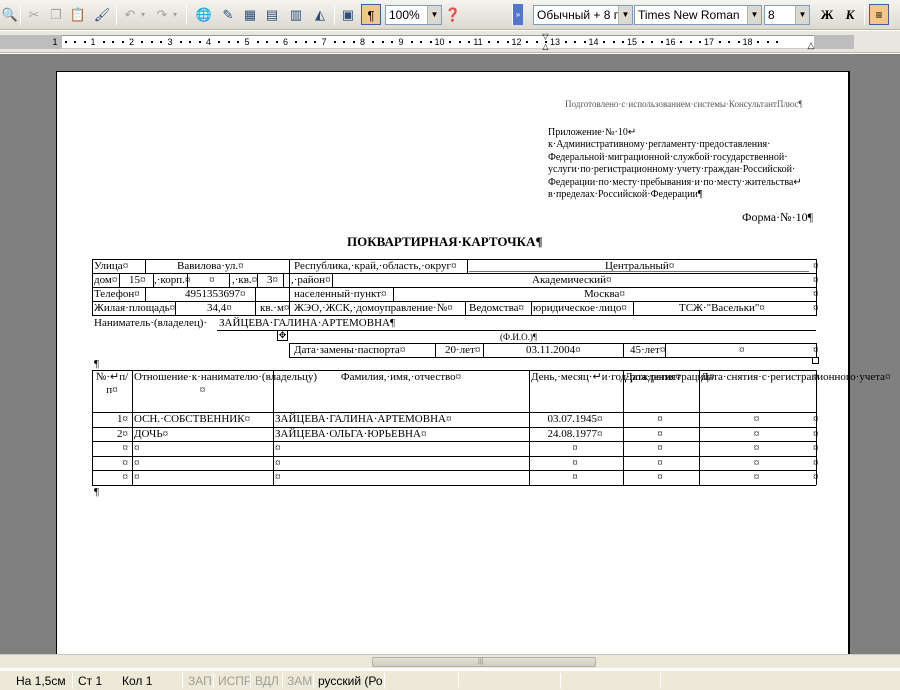 The width and height of the screenshot is (900, 690). I want to click on status-overtype: ЗАМ, so click(299, 681).